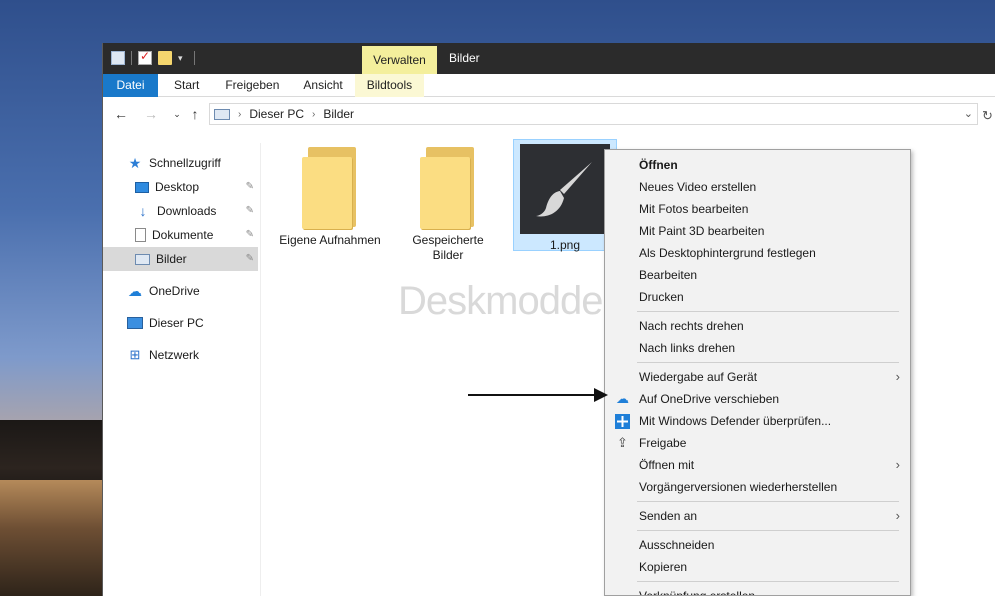  What do you see at coordinates (668, 516) in the screenshot?
I see `menu-item-label: Senden an` at bounding box center [668, 516].